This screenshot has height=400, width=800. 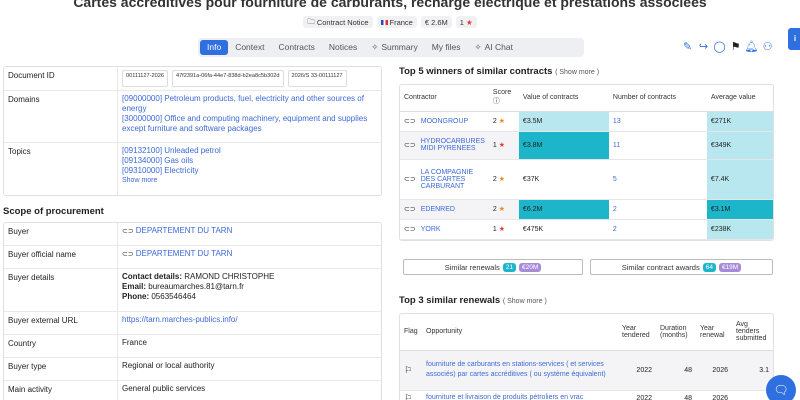 I want to click on col-contractor: Contractor, so click(x=444, y=98).